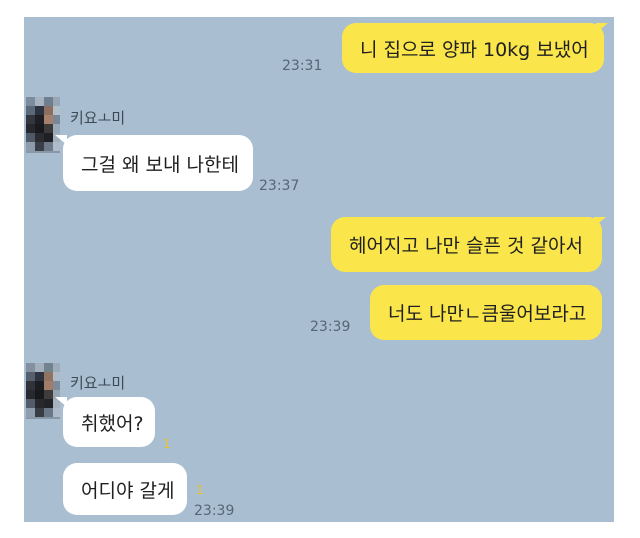  I want to click on message-text: 너도 나만ㄴ큼울어보라고, so click(487, 314).